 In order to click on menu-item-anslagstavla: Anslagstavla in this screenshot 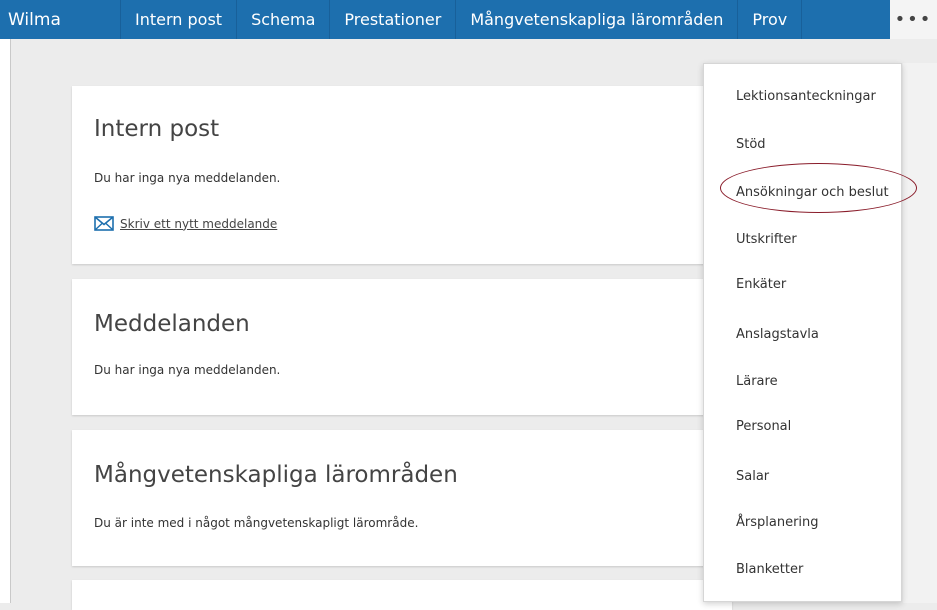, I will do `click(802, 334)`.